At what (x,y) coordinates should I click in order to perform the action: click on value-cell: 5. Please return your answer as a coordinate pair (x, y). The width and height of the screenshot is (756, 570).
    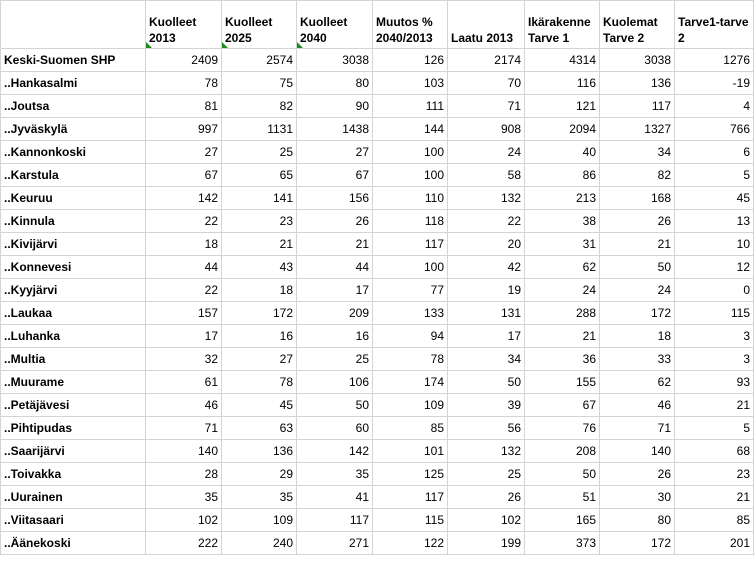
    Looking at the image, I should click on (714, 175).